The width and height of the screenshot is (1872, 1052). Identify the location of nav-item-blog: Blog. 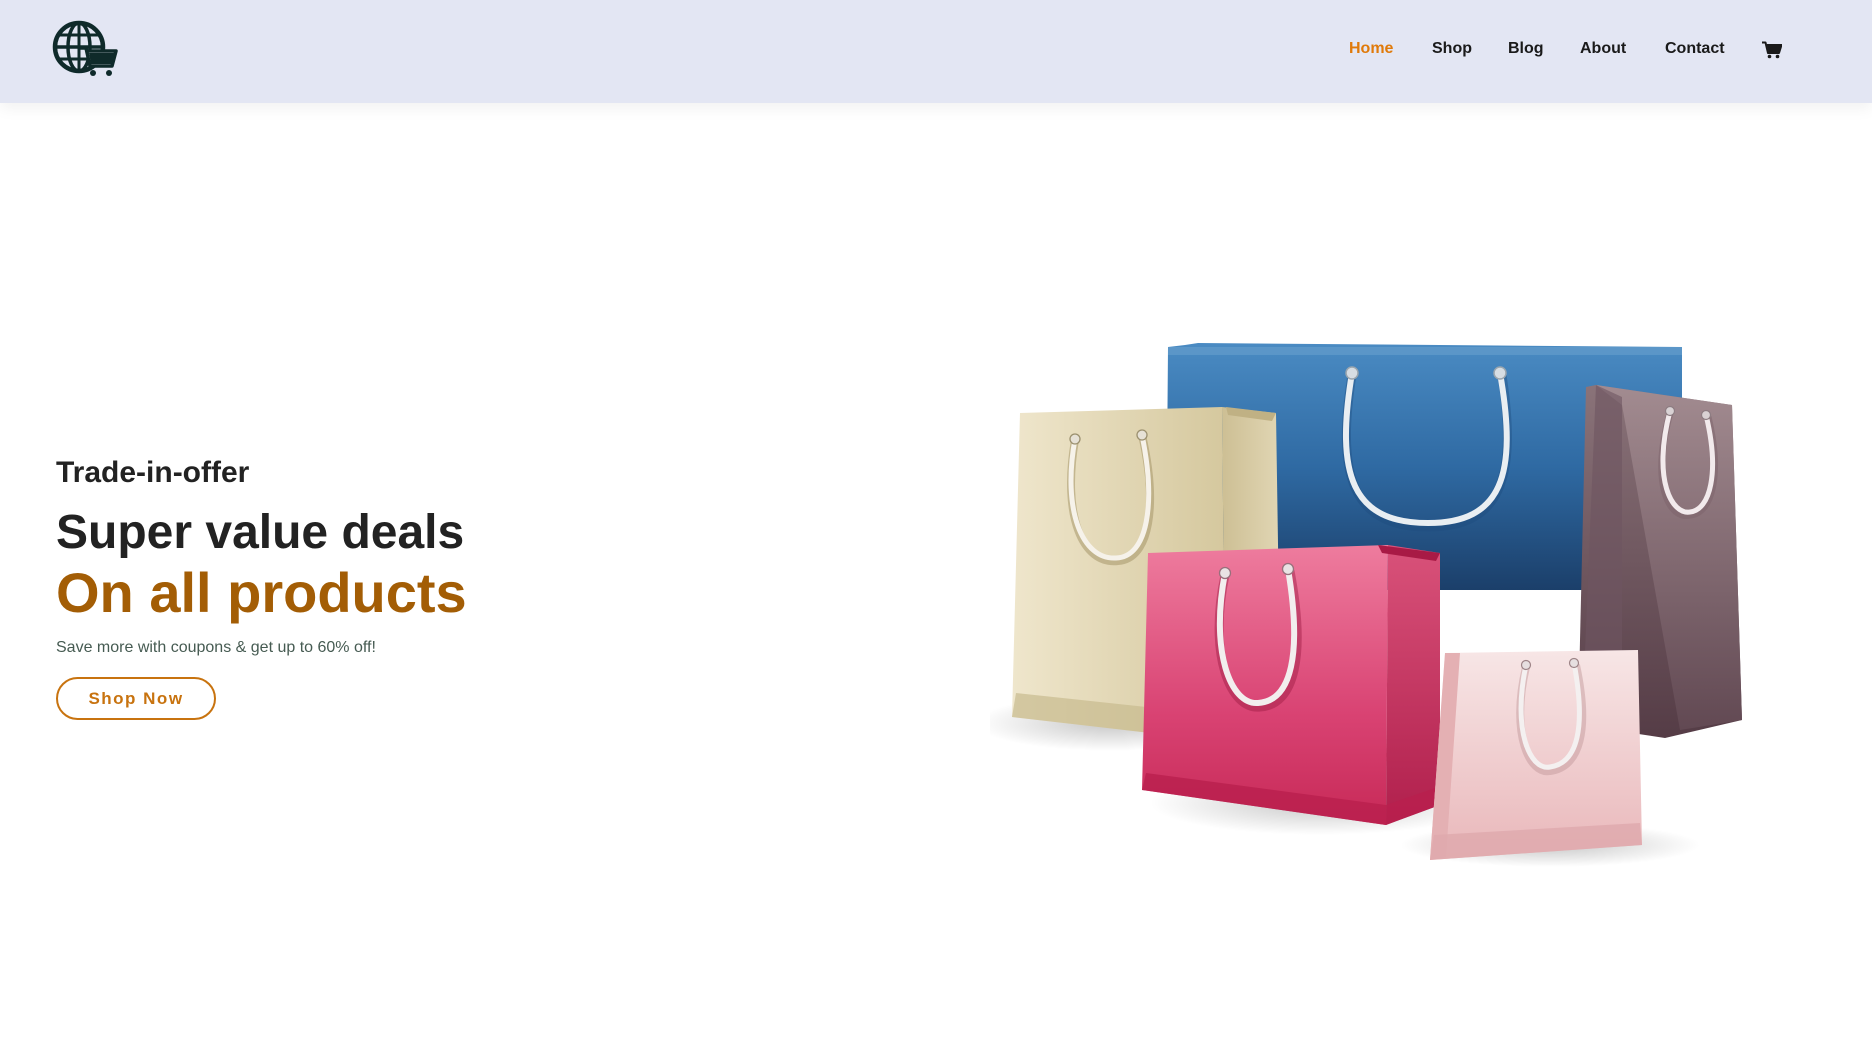
(1526, 49).